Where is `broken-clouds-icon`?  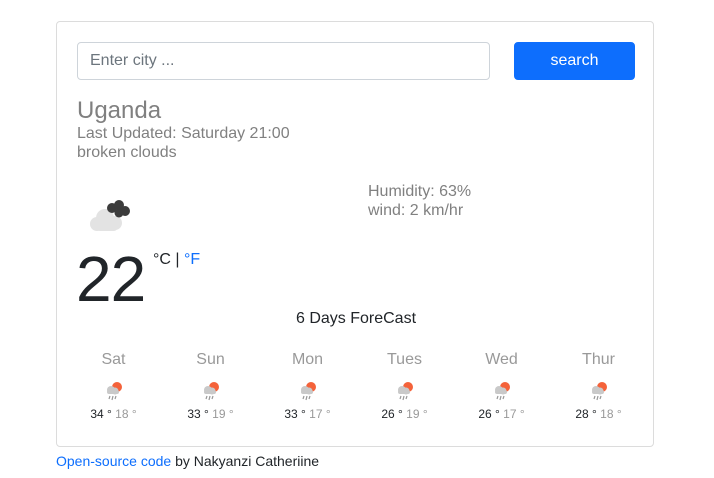
broken-clouds-icon is located at coordinates (110, 215).